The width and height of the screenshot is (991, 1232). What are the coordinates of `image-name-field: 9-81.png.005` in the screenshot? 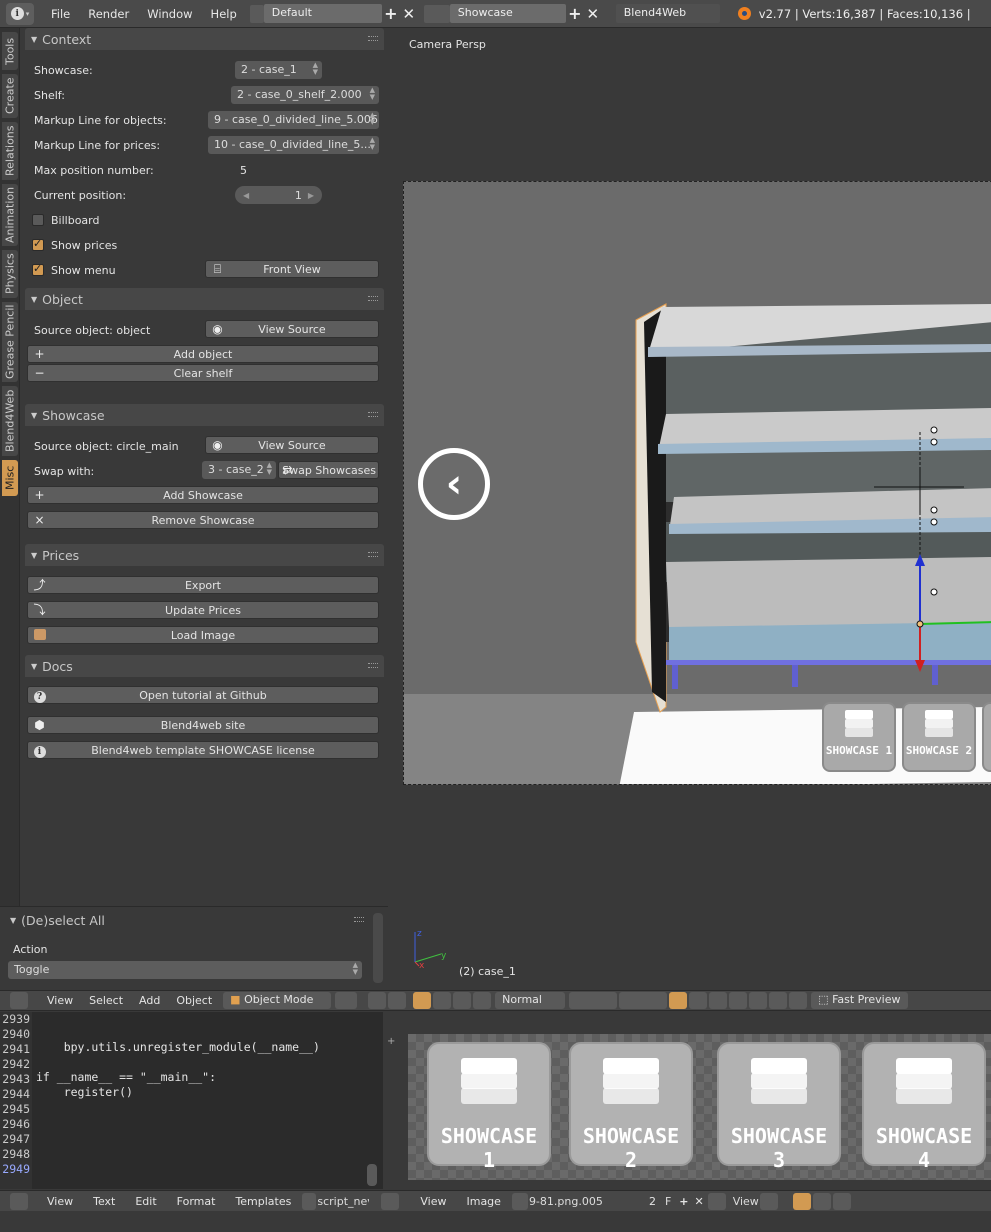 It's located at (587, 1201).